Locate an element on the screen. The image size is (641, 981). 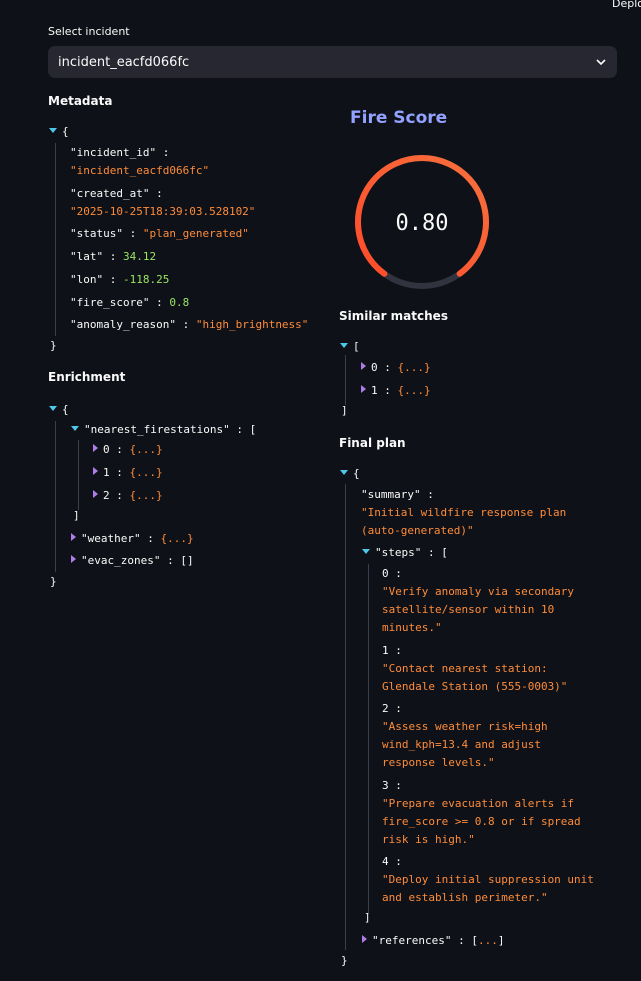
firestation-item: 0 : {...} is located at coordinates (128, 449).